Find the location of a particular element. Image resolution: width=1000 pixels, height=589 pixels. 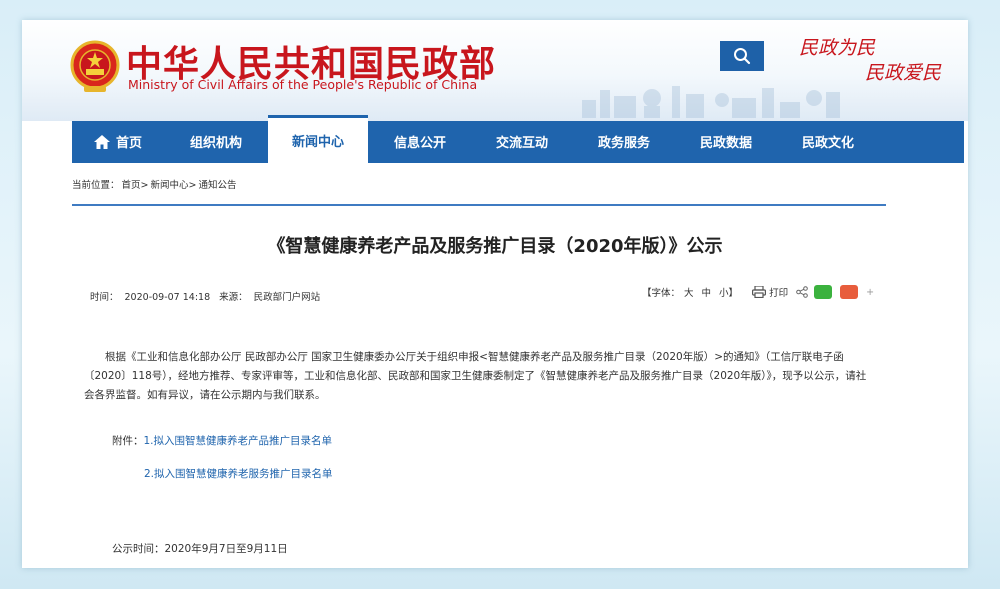

print-button: 打印 is located at coordinates (778, 292).